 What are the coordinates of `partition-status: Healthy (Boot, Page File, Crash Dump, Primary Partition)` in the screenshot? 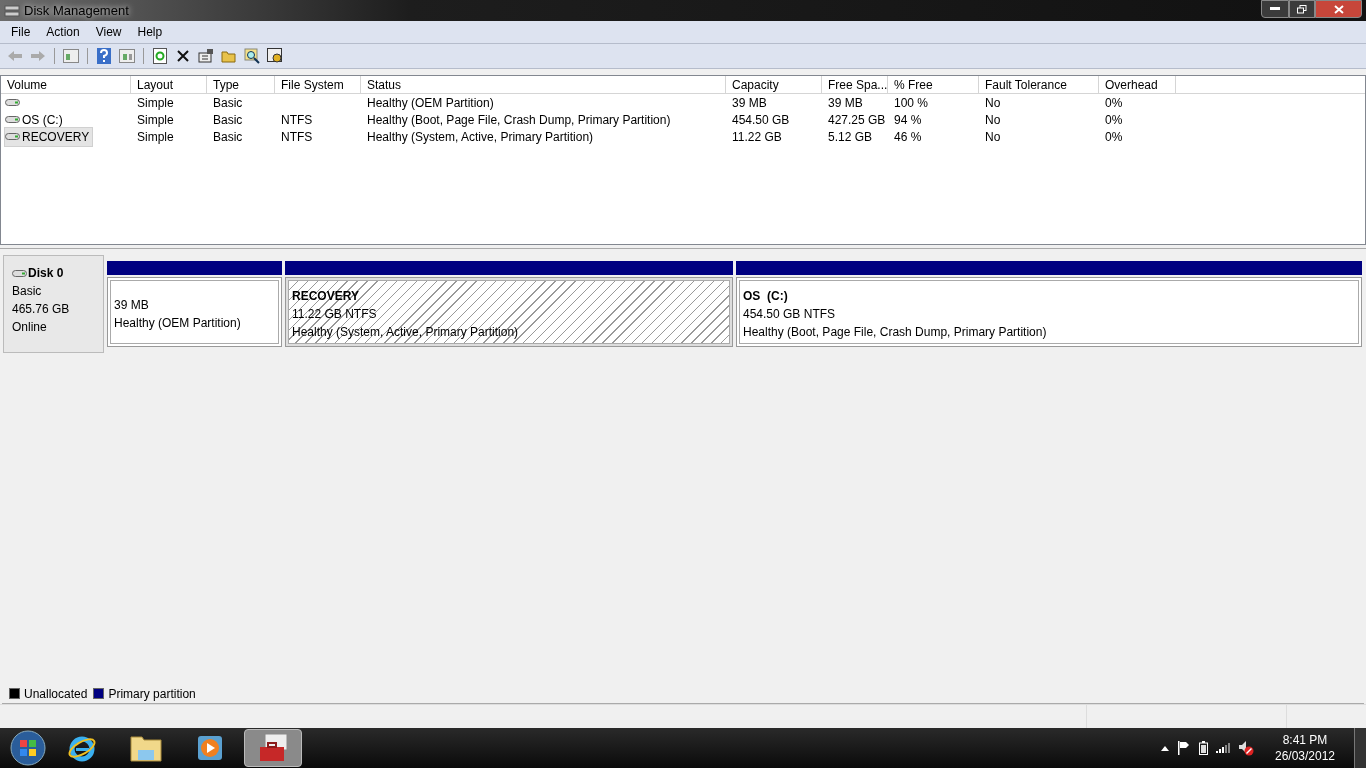 It's located at (895, 332).